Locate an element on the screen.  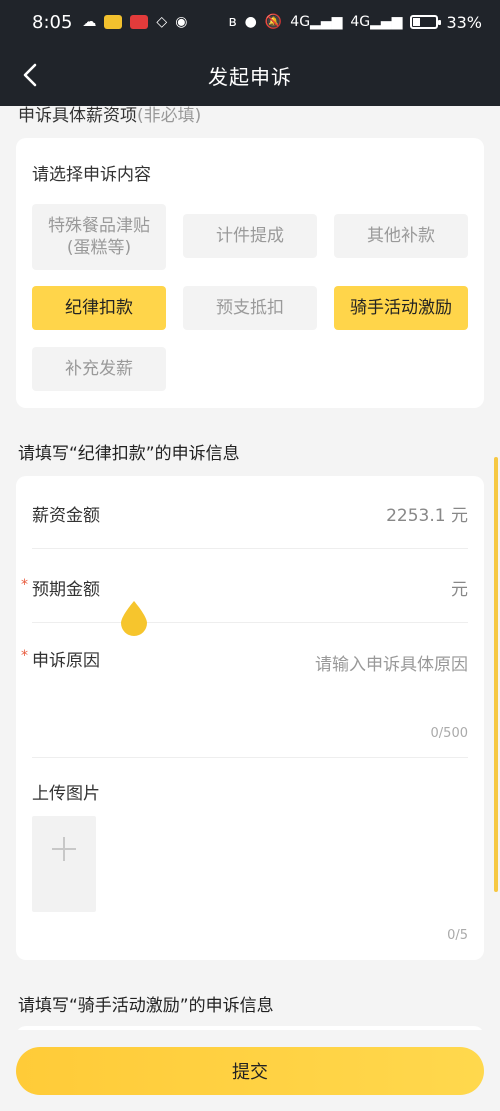
battery-percent: 33% is located at coordinates (464, 22).